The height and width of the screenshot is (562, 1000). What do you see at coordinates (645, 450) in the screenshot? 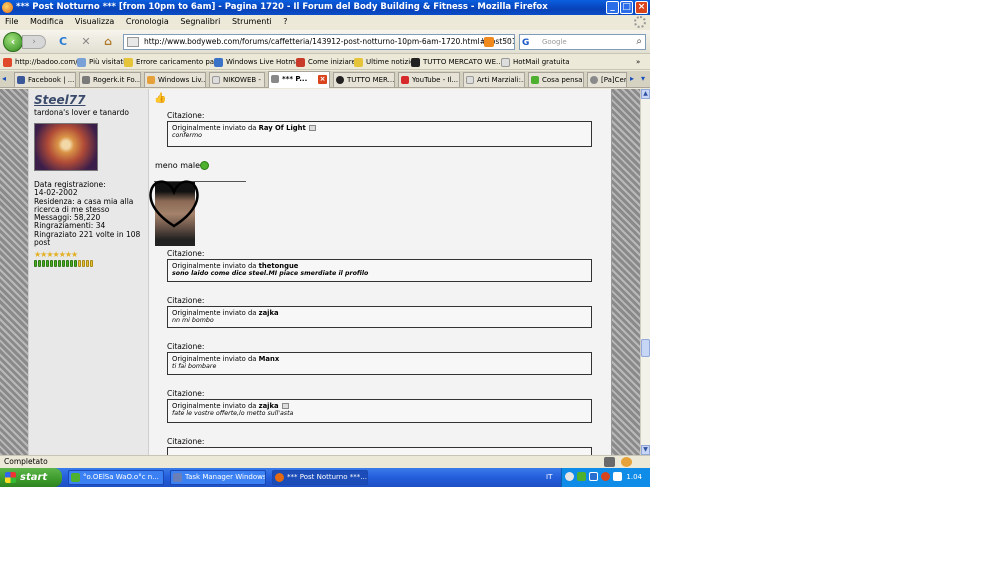
I see `scroll-down-button: ▼` at bounding box center [645, 450].